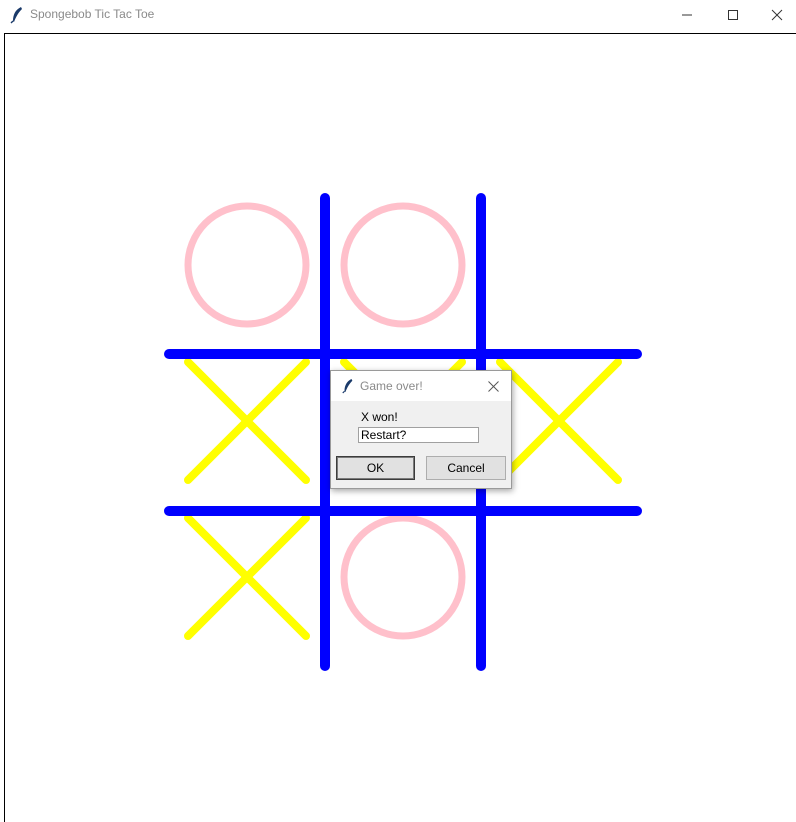 The width and height of the screenshot is (796, 822). I want to click on ok-button: OK, so click(375, 468).